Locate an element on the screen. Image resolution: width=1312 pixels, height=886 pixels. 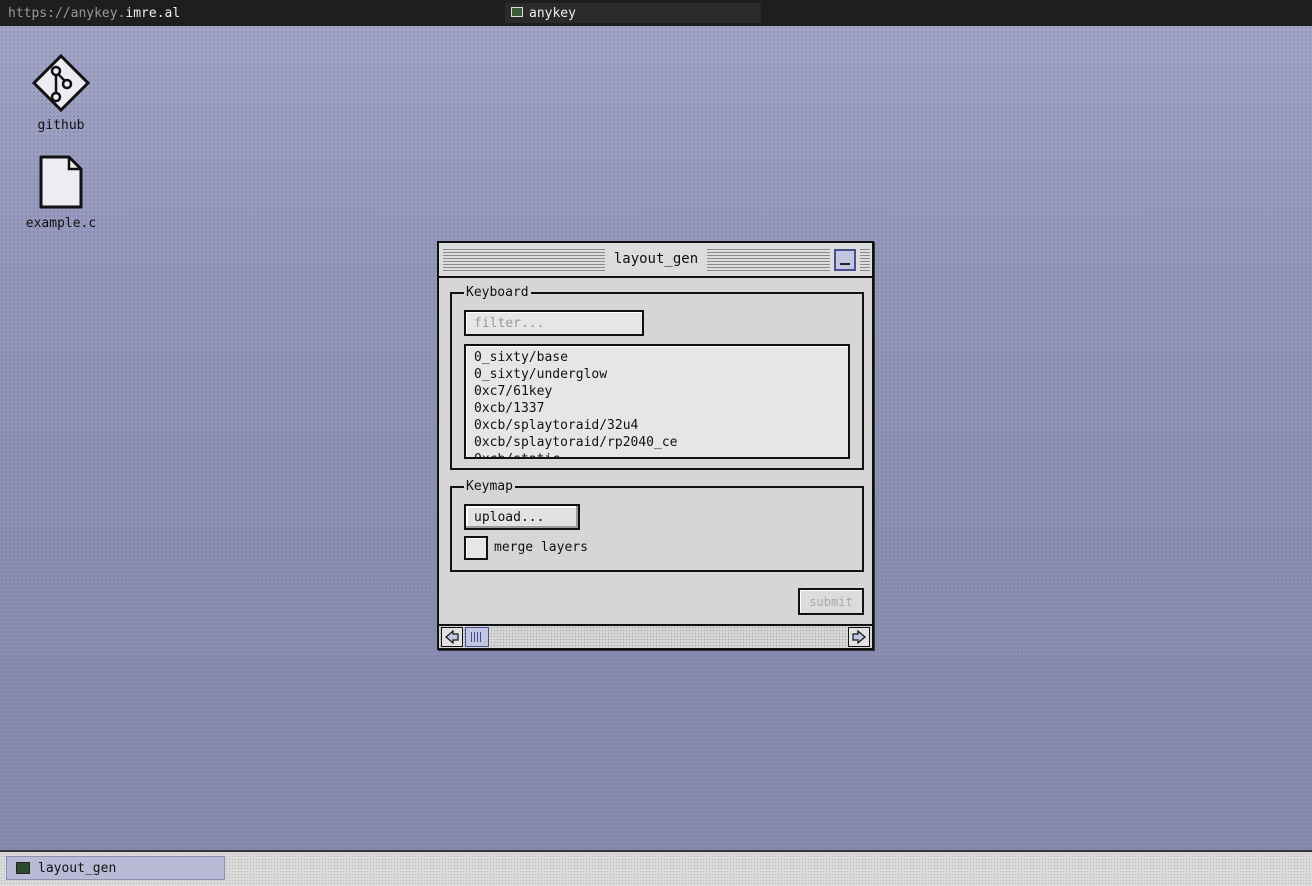
merge-layers-checkbox is located at coordinates (476, 548).